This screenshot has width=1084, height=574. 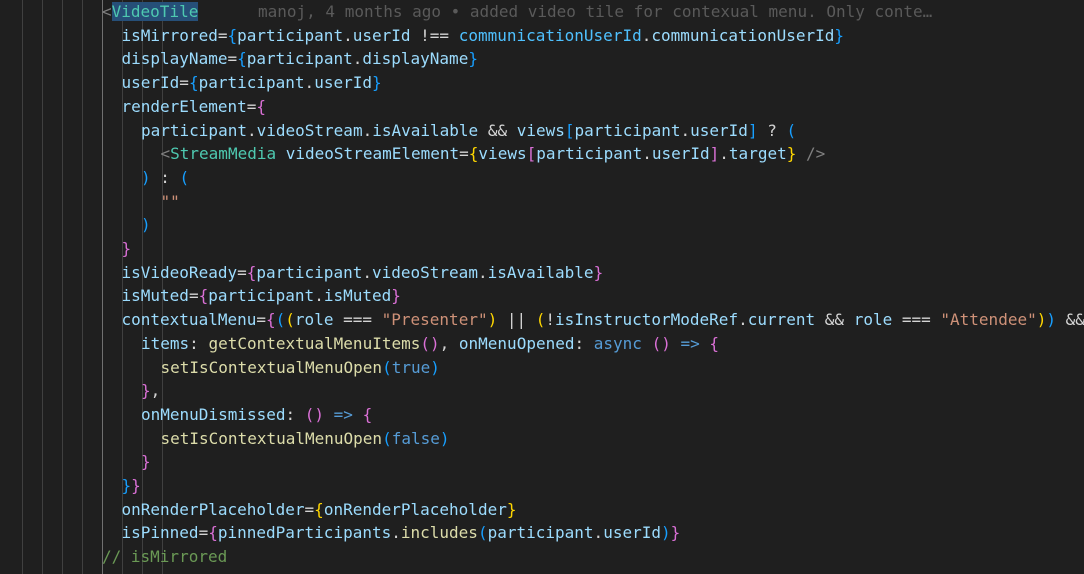 I want to click on code-token: isInstructorModeRef, so click(x=647, y=320).